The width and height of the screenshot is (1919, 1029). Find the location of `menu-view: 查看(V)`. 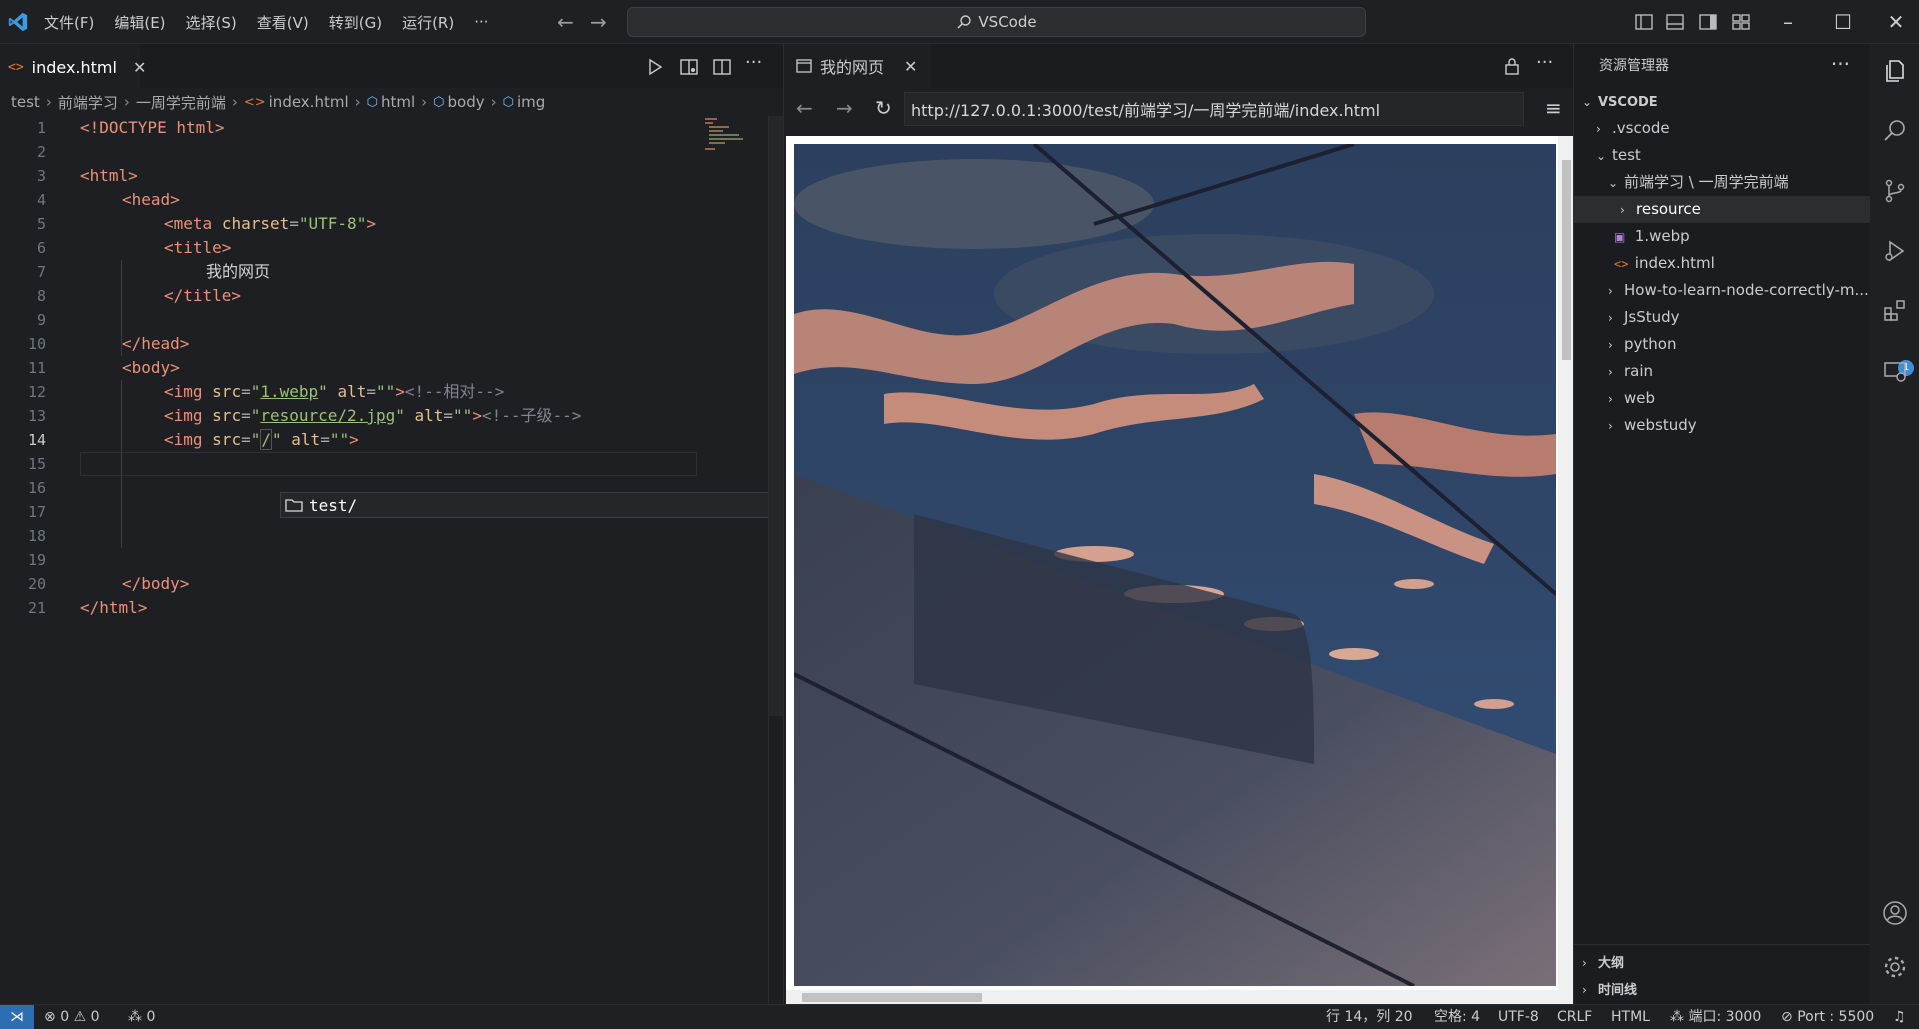

menu-view: 查看(V) is located at coordinates (283, 22).